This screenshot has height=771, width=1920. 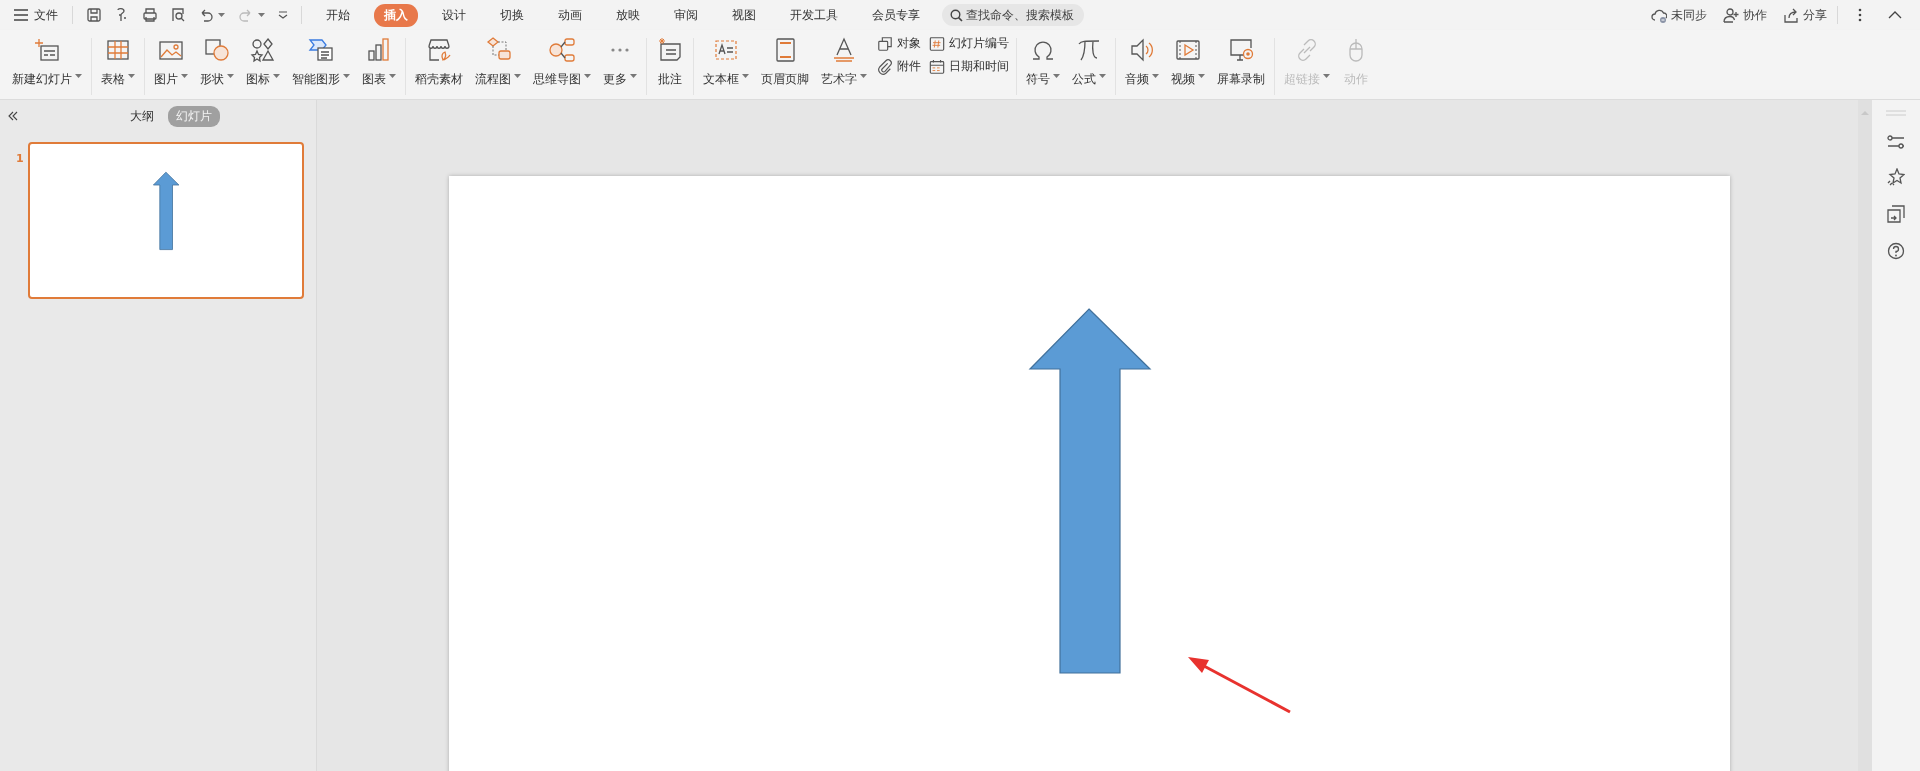 I want to click on ribbon-tab: 视图, so click(x=744, y=15).